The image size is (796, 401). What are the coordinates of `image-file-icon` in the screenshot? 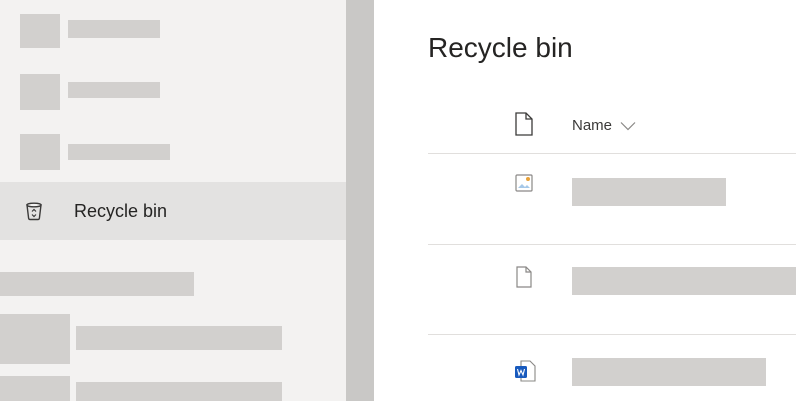 It's located at (524, 185).